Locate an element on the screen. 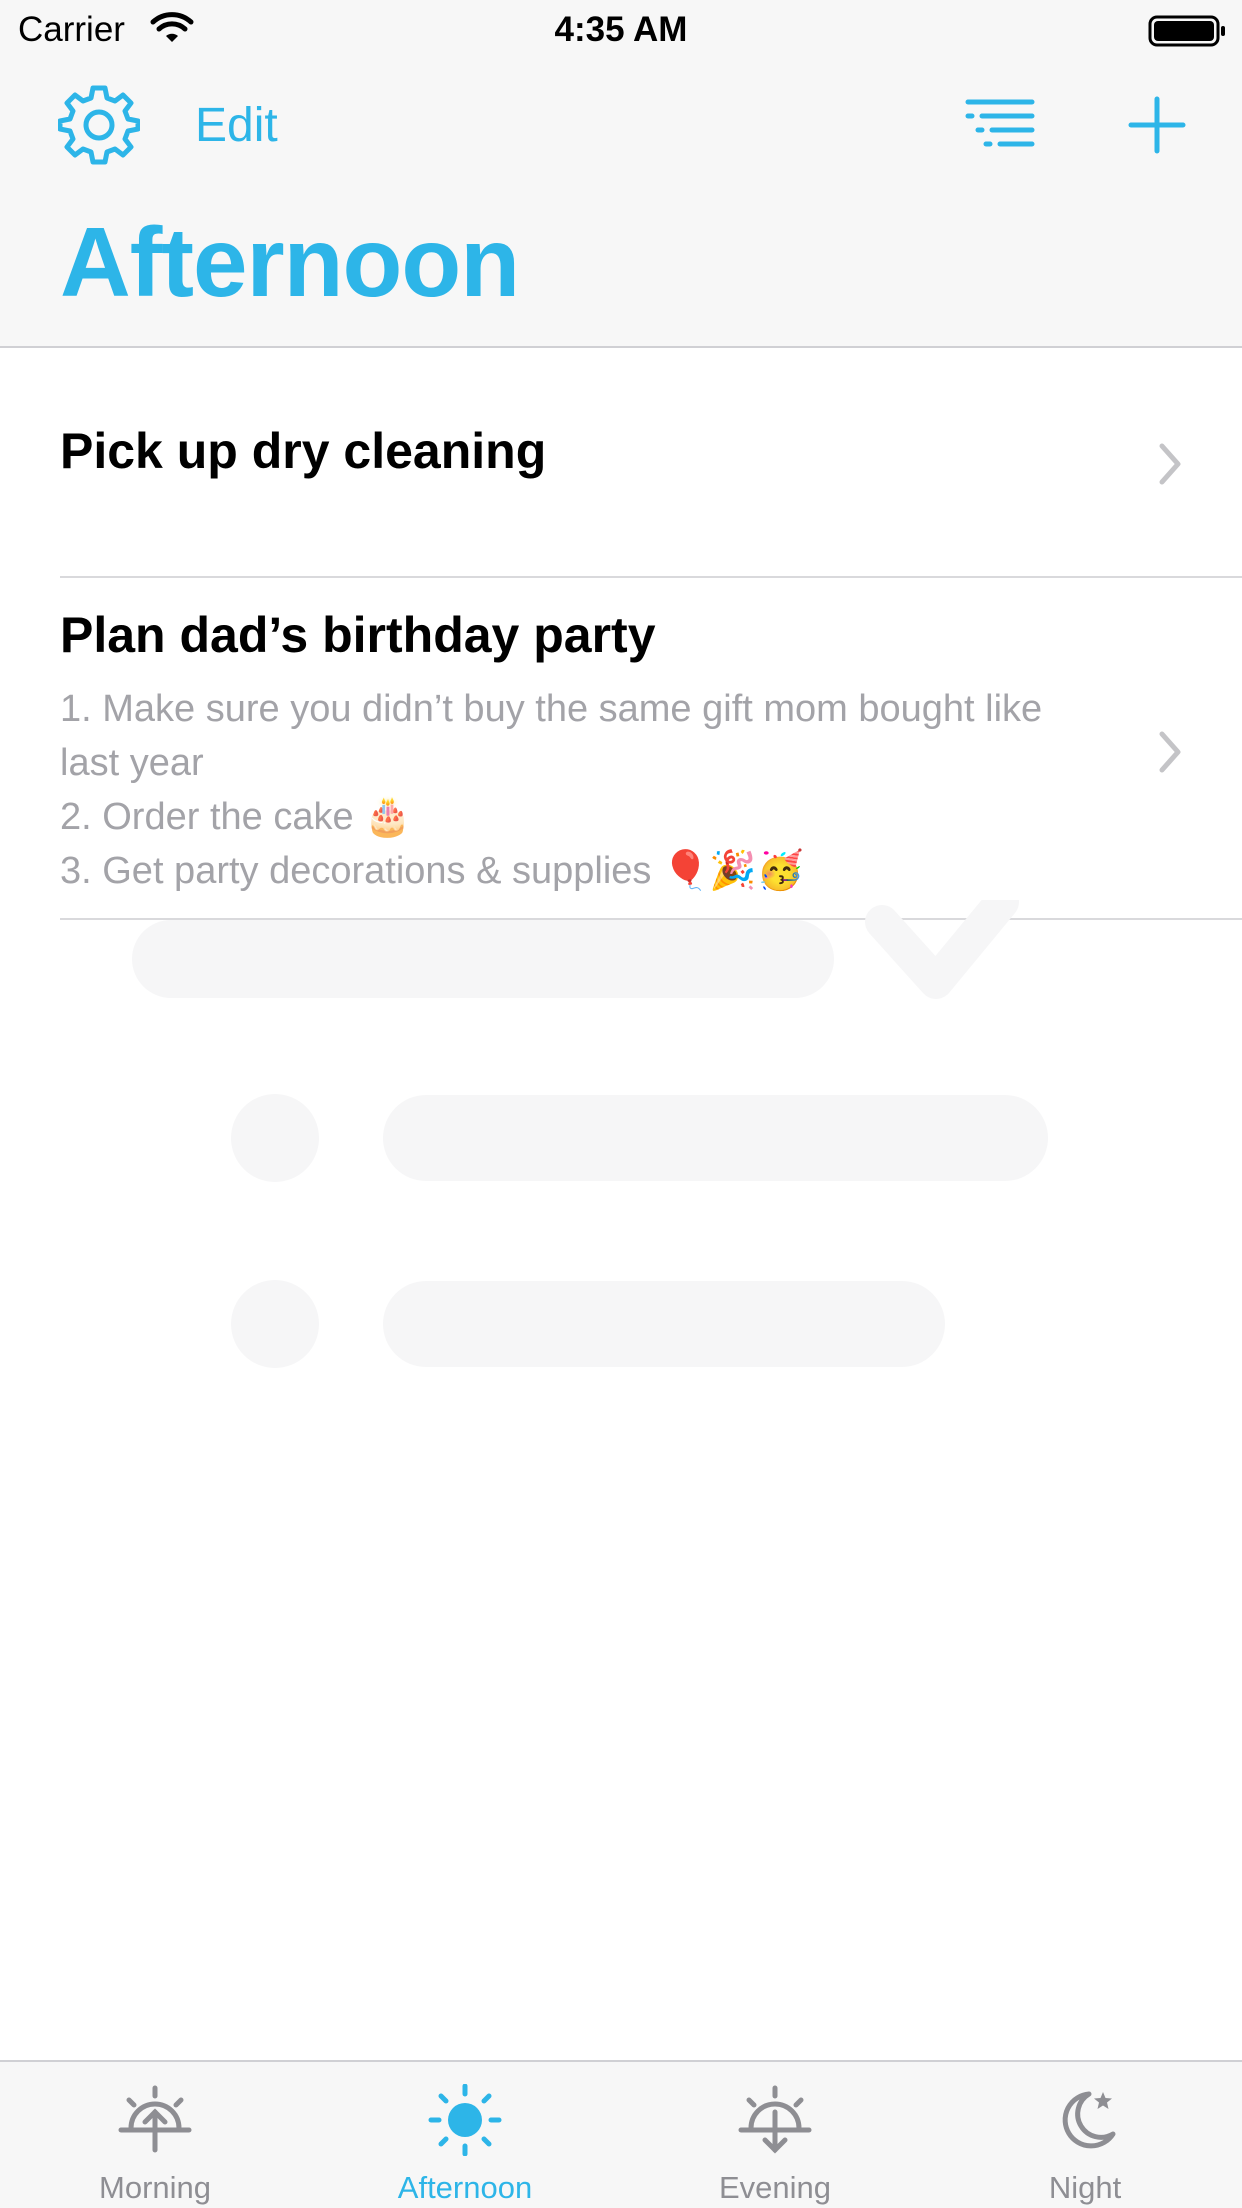 The width and height of the screenshot is (1242, 2208). battery-icon is located at coordinates (1186, 31).